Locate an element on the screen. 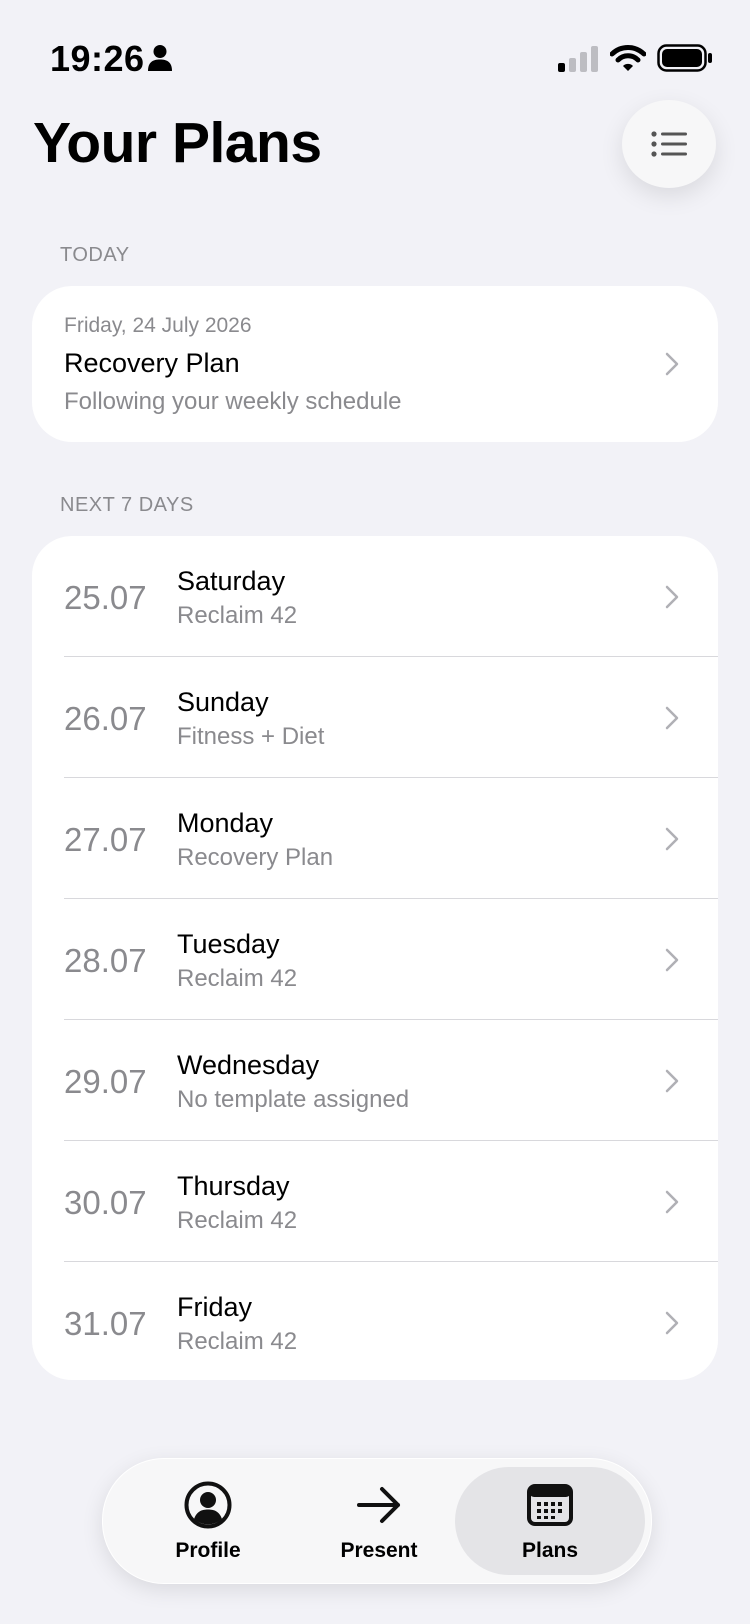 This screenshot has height=1624, width=750. list-icon is located at coordinates (669, 144).